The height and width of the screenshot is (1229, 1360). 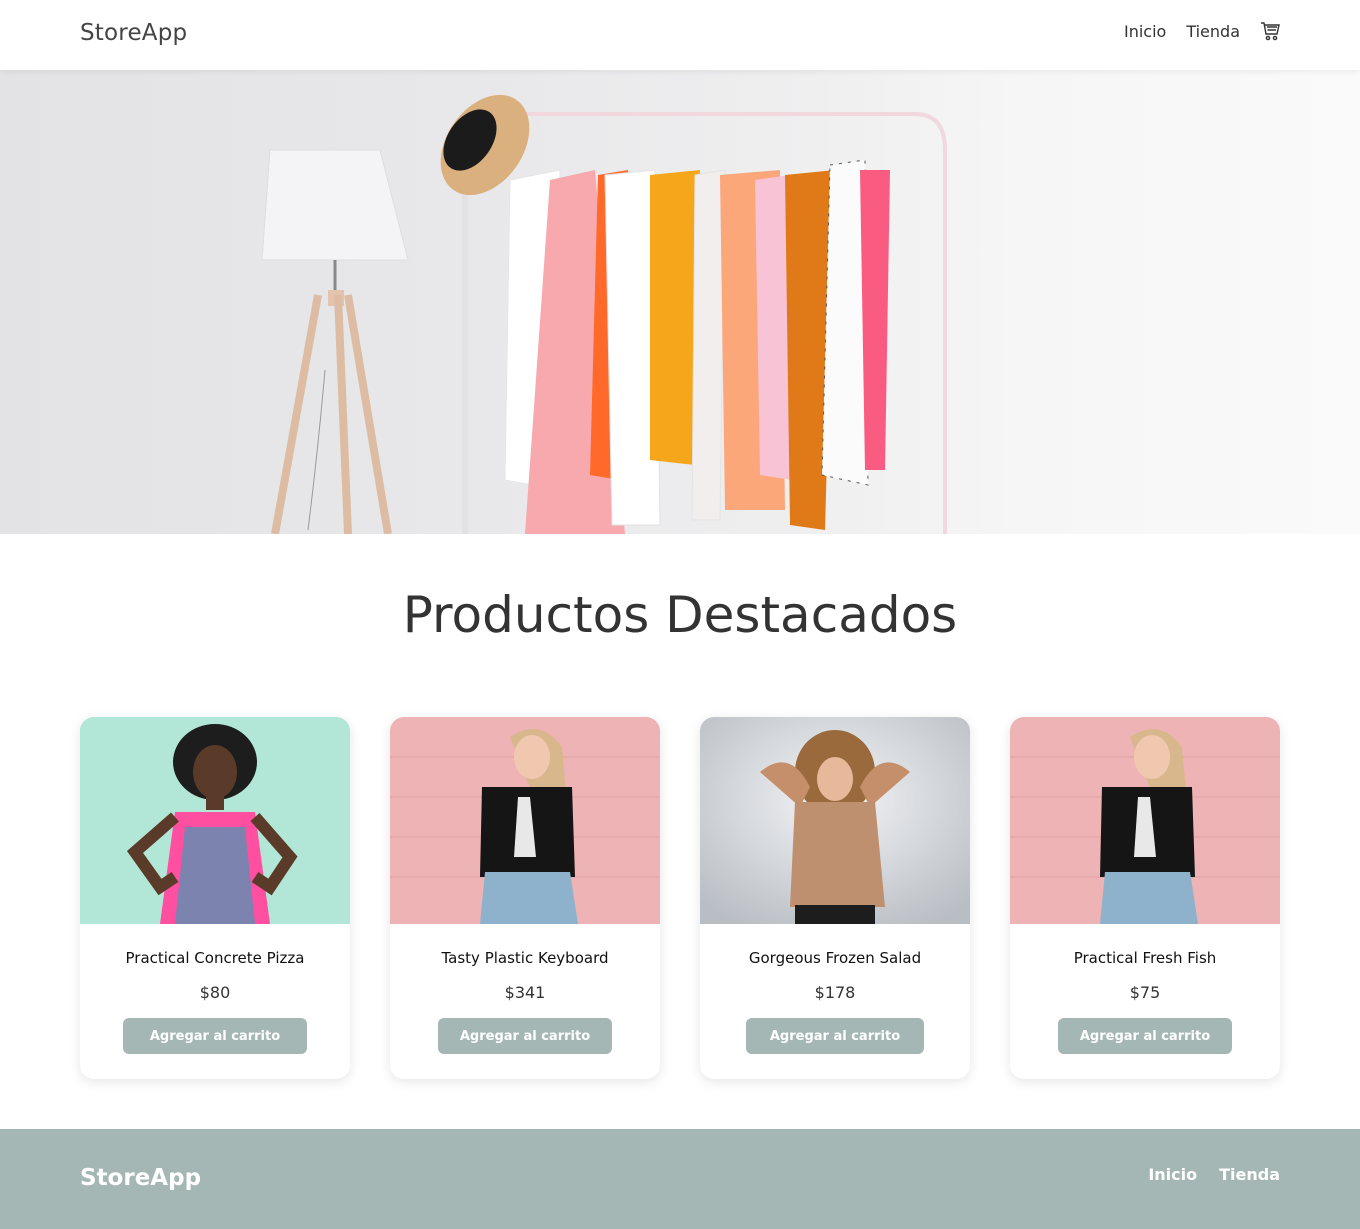 What do you see at coordinates (525, 958) in the screenshot?
I see `product-name: Tasty Plastic Keyboard` at bounding box center [525, 958].